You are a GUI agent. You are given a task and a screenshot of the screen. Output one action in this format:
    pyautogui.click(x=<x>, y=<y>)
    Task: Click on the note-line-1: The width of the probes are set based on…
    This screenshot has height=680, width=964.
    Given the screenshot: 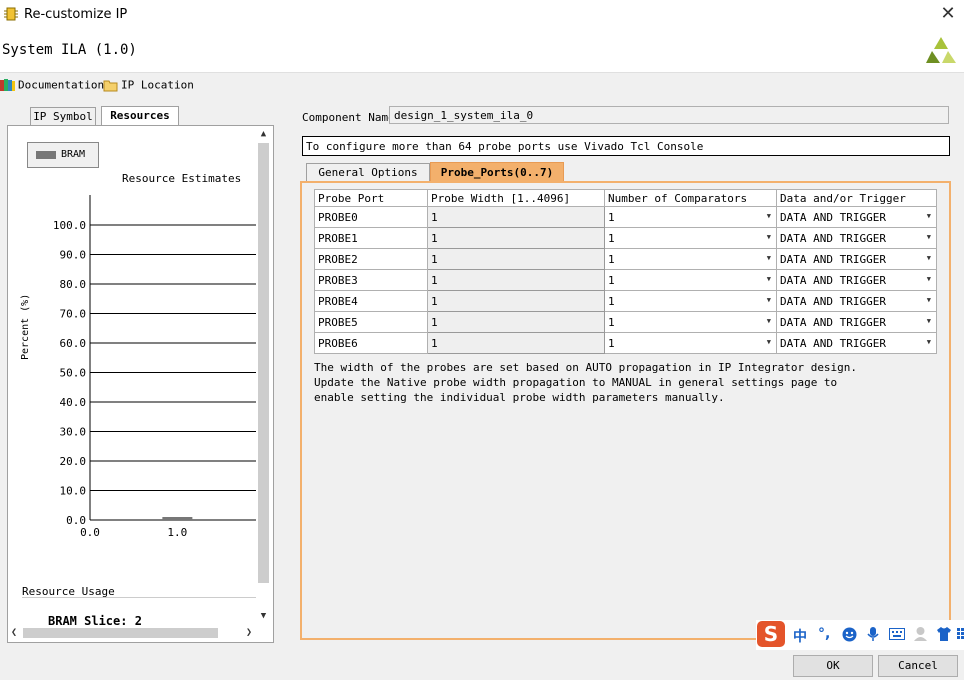 What is the action you would take?
    pyautogui.click(x=586, y=367)
    